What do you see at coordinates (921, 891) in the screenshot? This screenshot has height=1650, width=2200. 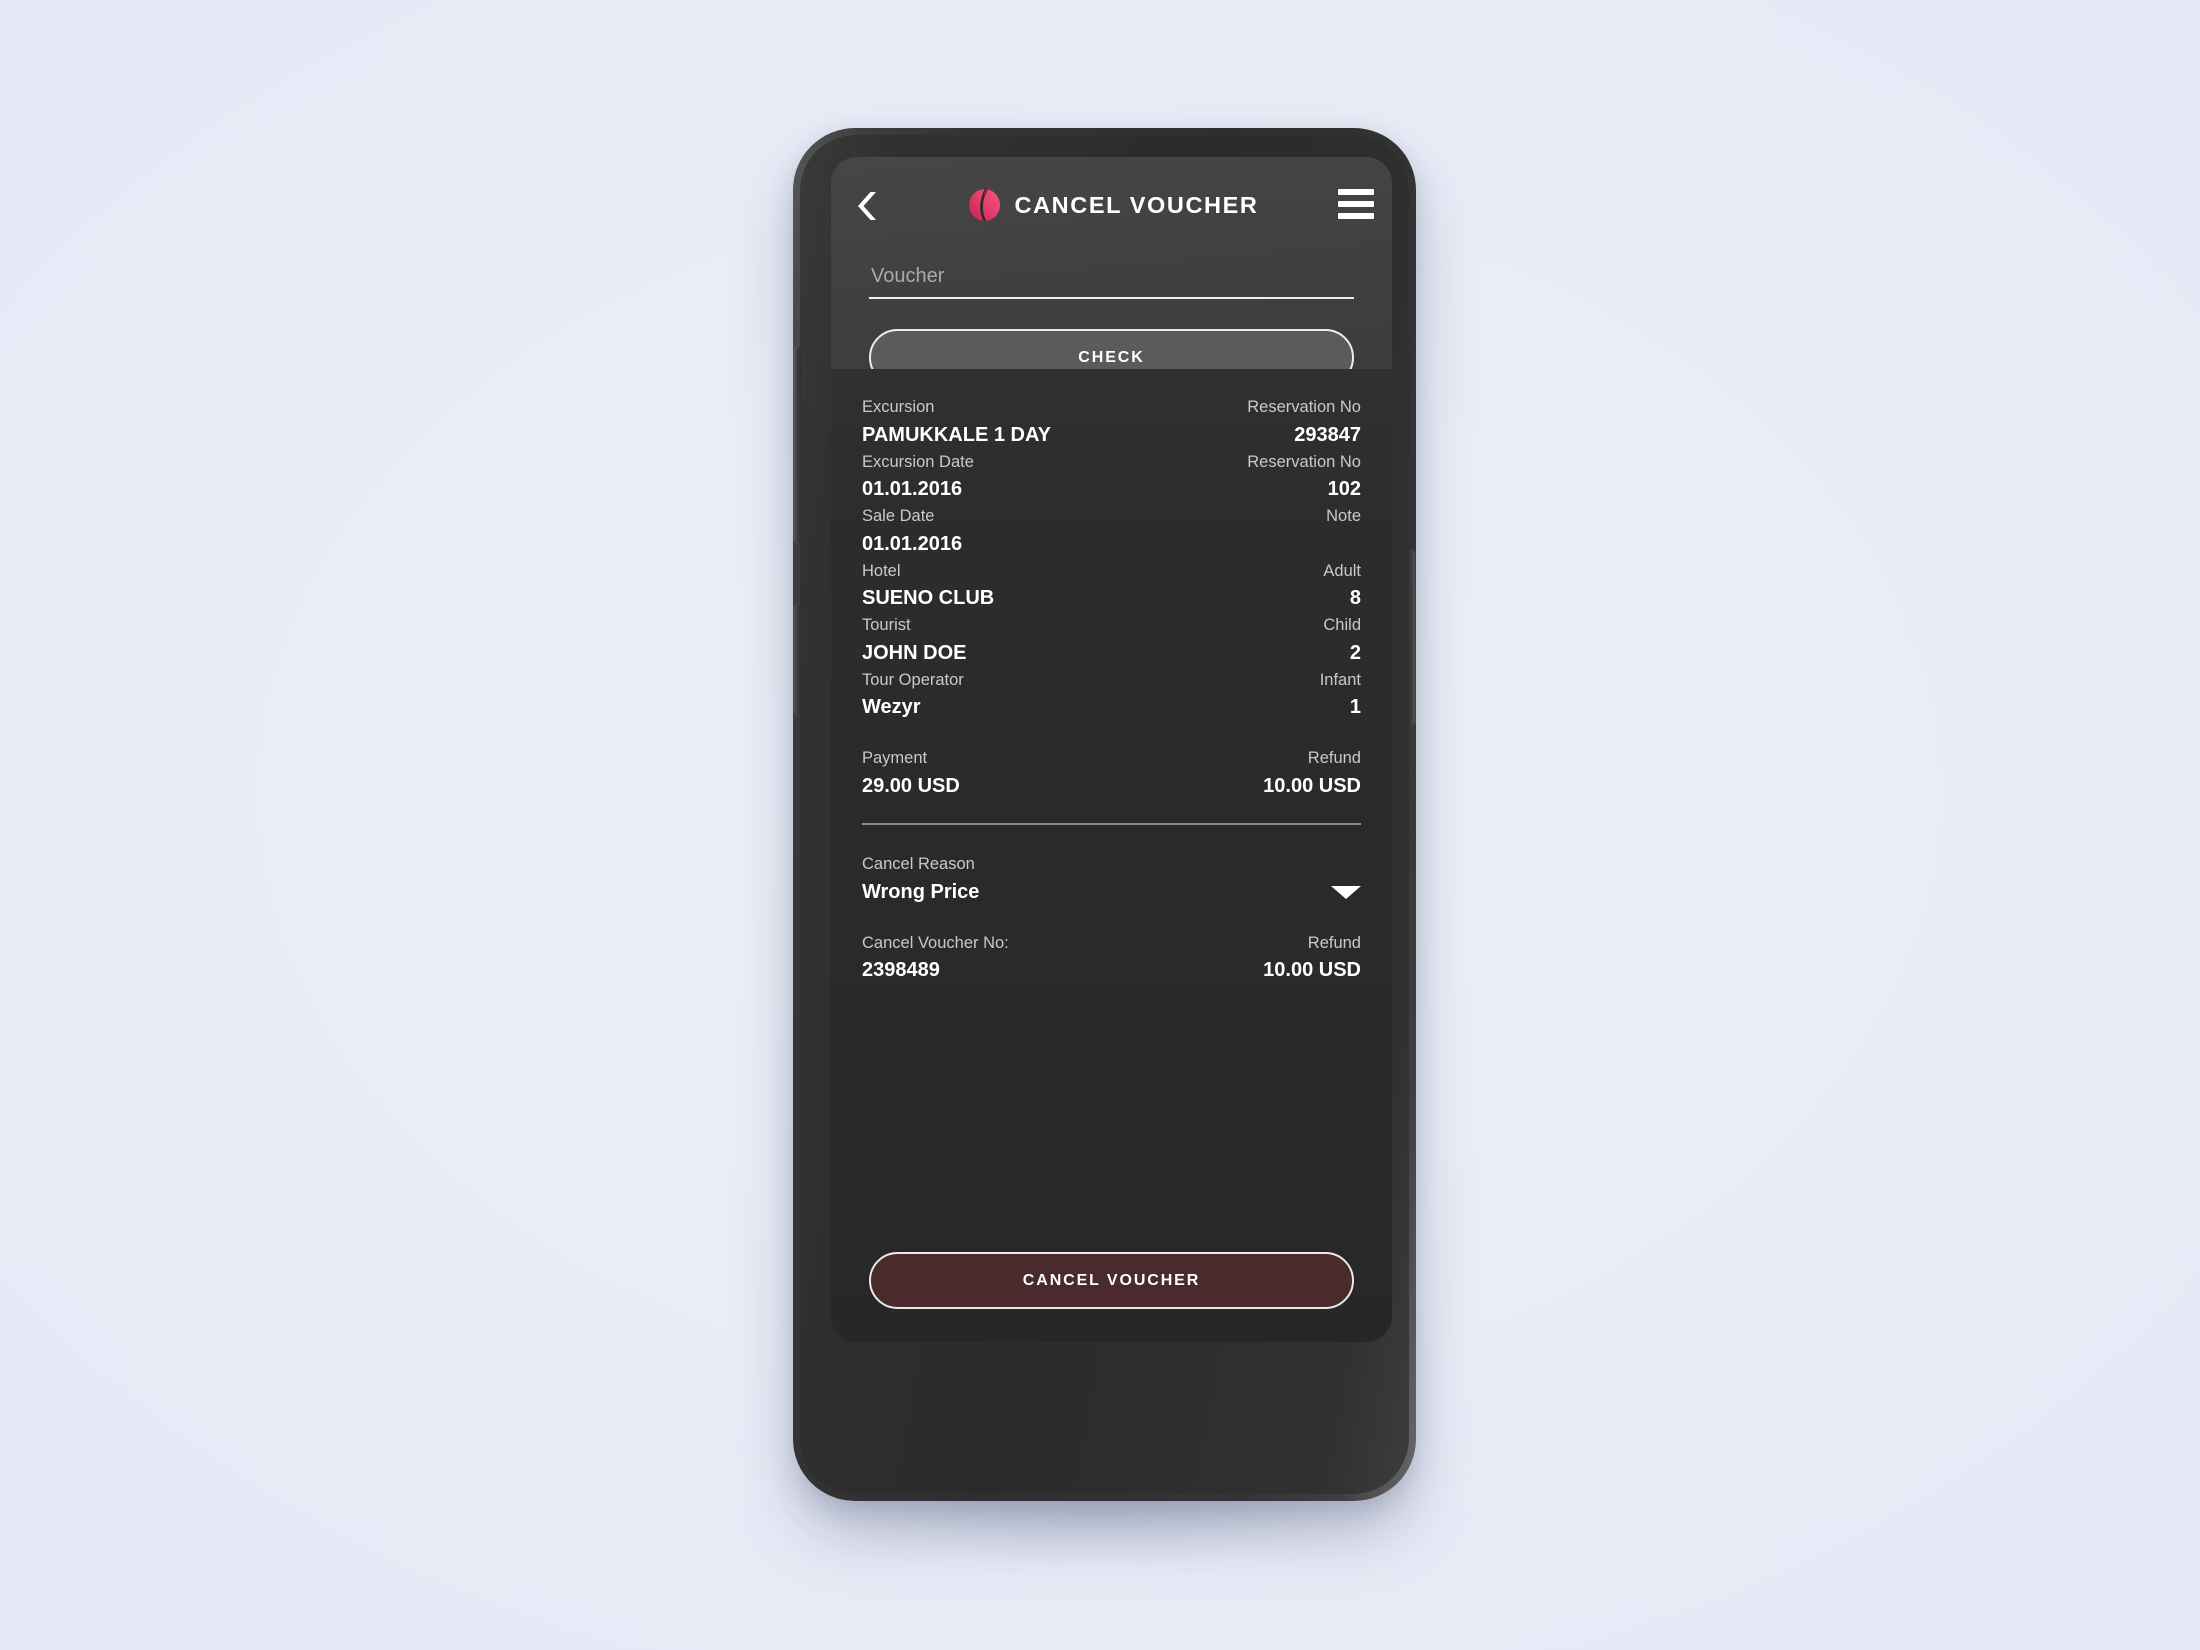 I see `cancel-reason-value: Wrong Price` at bounding box center [921, 891].